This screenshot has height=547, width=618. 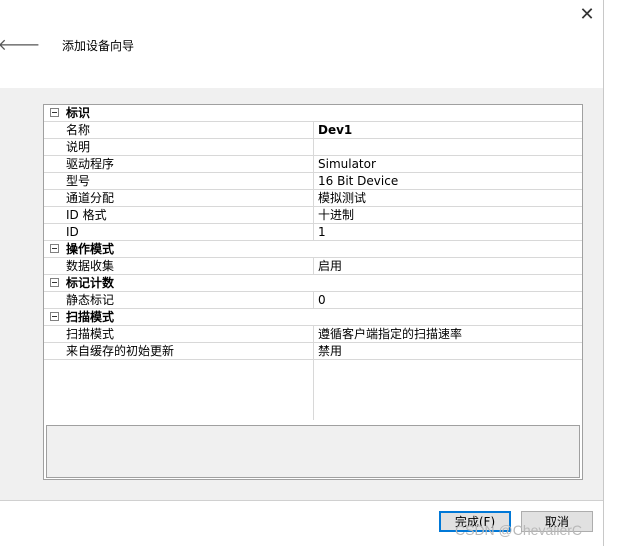 I want to click on property-name: 驱动程序, so click(x=179, y=164).